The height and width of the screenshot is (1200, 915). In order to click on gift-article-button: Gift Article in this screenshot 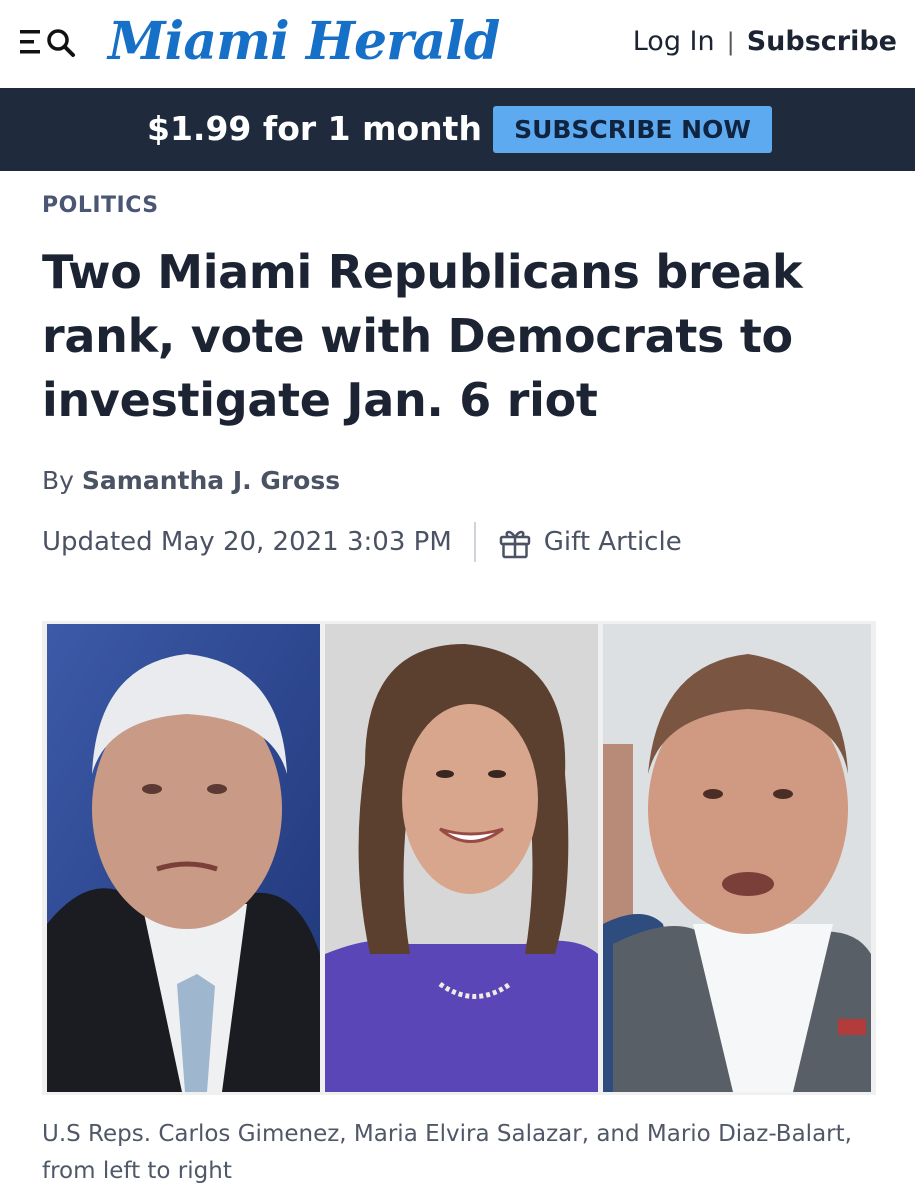, I will do `click(590, 542)`.